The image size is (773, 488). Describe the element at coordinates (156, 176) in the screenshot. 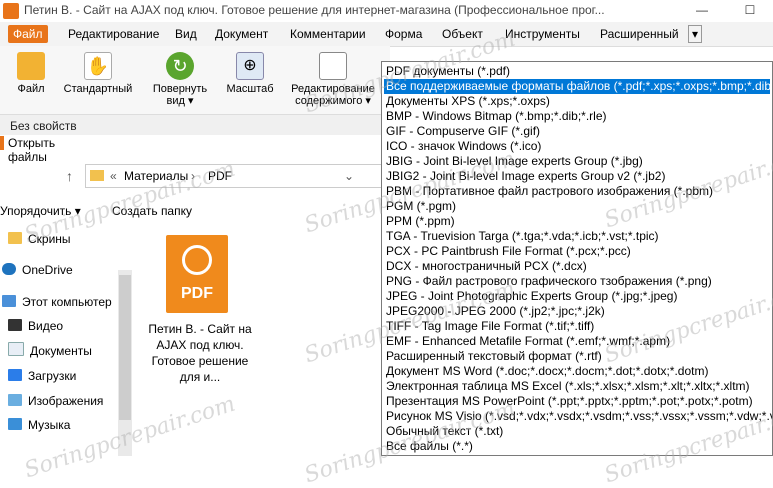

I see `breadcrumb-materials: Материалы` at that location.